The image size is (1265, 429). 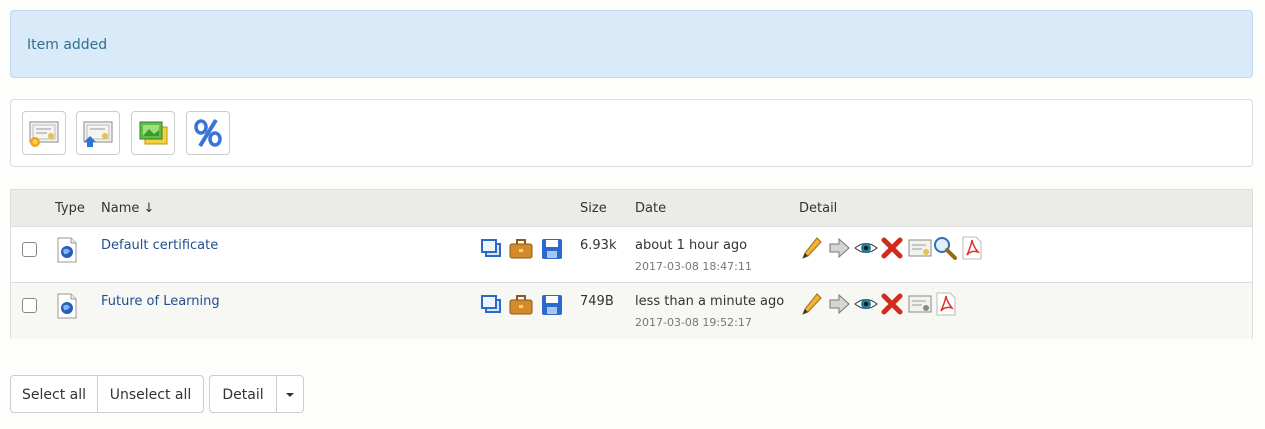 What do you see at coordinates (691, 245) in the screenshot?
I see `date-relative: about 1 hour ago` at bounding box center [691, 245].